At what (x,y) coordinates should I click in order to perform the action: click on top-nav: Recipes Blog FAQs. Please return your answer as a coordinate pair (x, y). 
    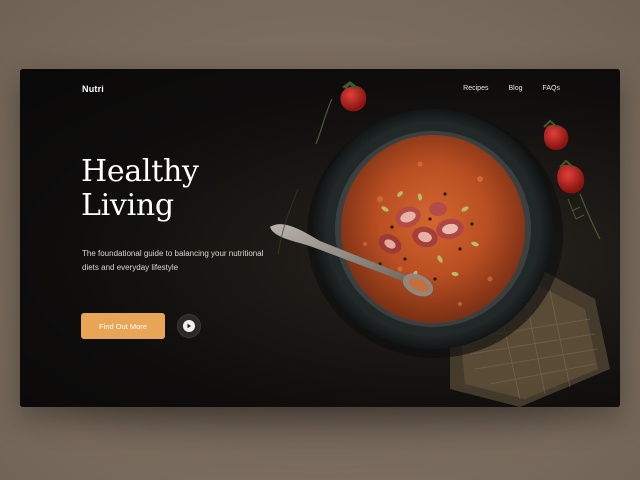
    Looking at the image, I should click on (511, 88).